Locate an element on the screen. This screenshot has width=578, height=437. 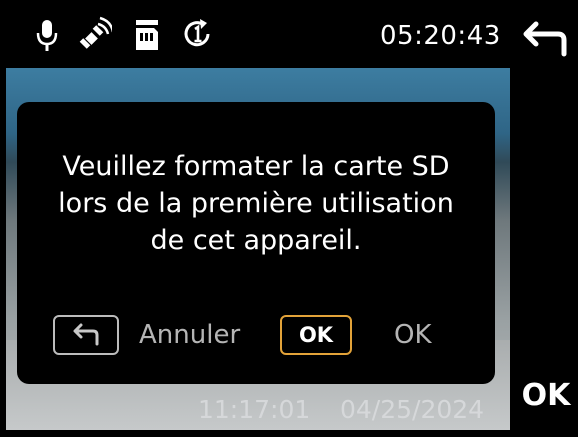
right-side-panel: OK is located at coordinates (544, 218).